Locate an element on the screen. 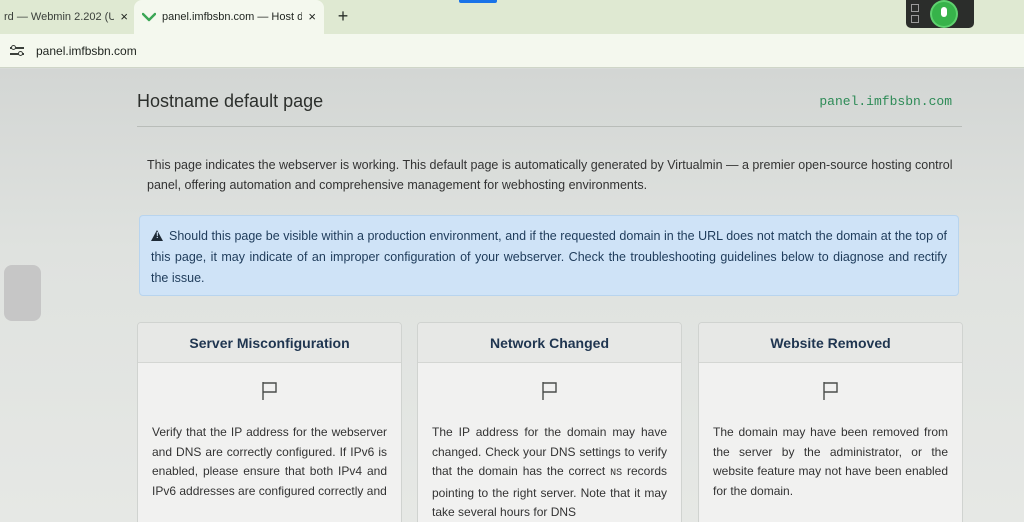  site-settings-icon is located at coordinates (17, 50).